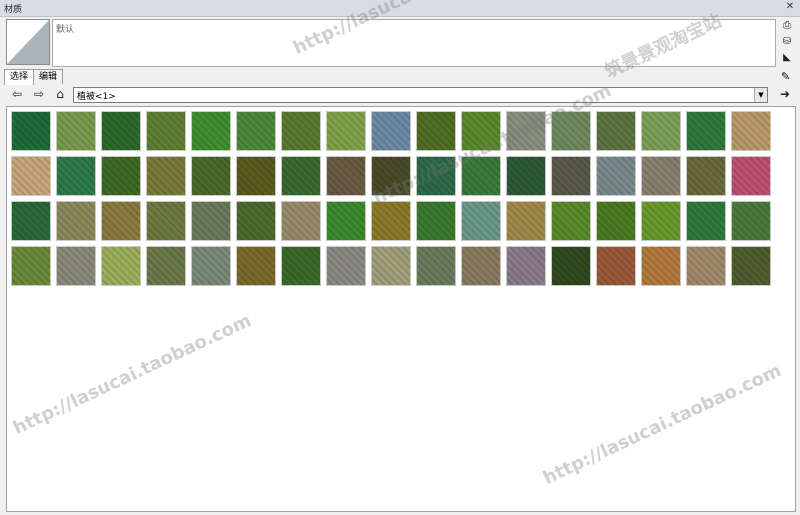 This screenshot has width=800, height=515. I want to click on tab-select: 选择, so click(19, 77).